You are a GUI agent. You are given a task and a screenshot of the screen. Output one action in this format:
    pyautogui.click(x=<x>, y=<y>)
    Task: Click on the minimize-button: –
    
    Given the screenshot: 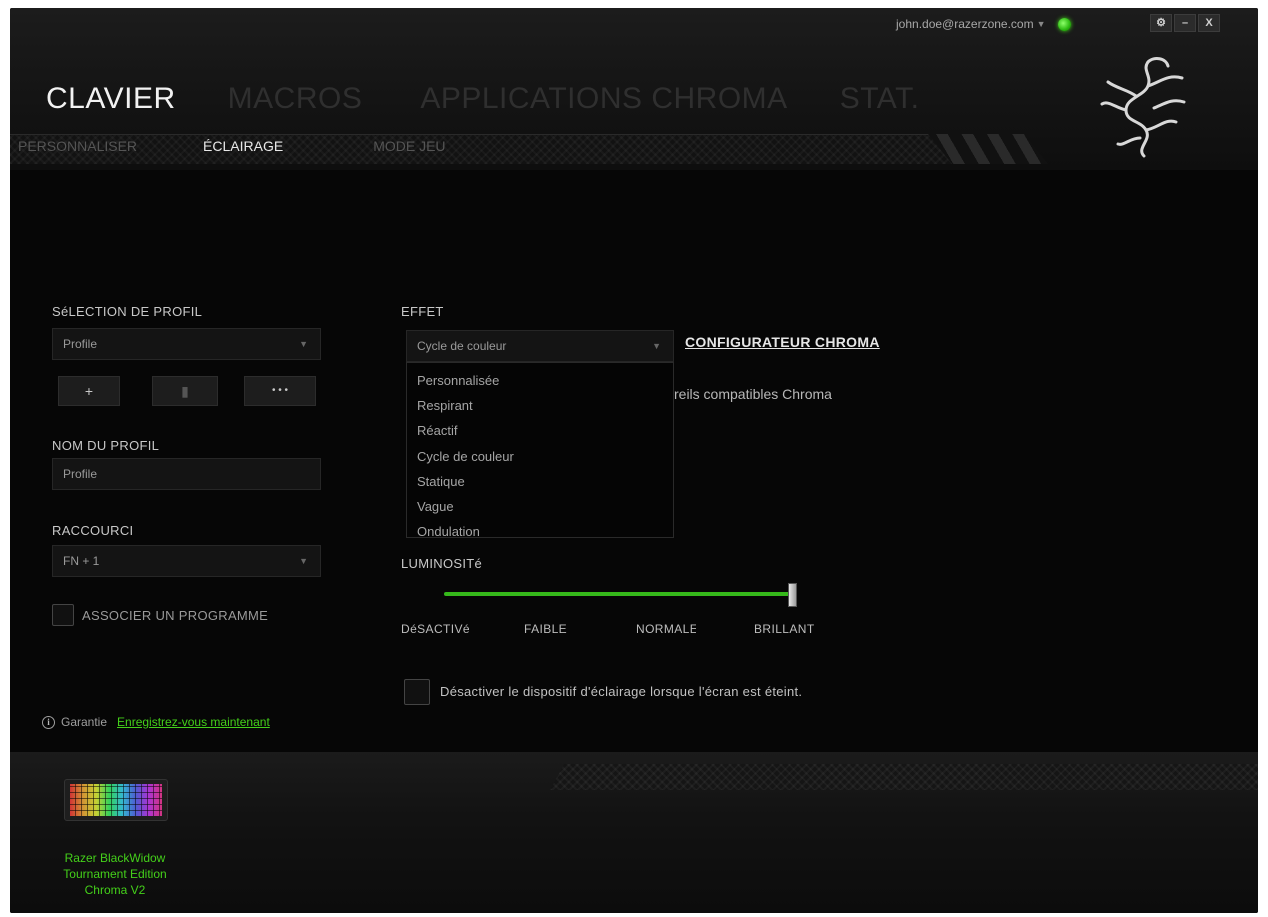 What is the action you would take?
    pyautogui.click(x=1185, y=23)
    